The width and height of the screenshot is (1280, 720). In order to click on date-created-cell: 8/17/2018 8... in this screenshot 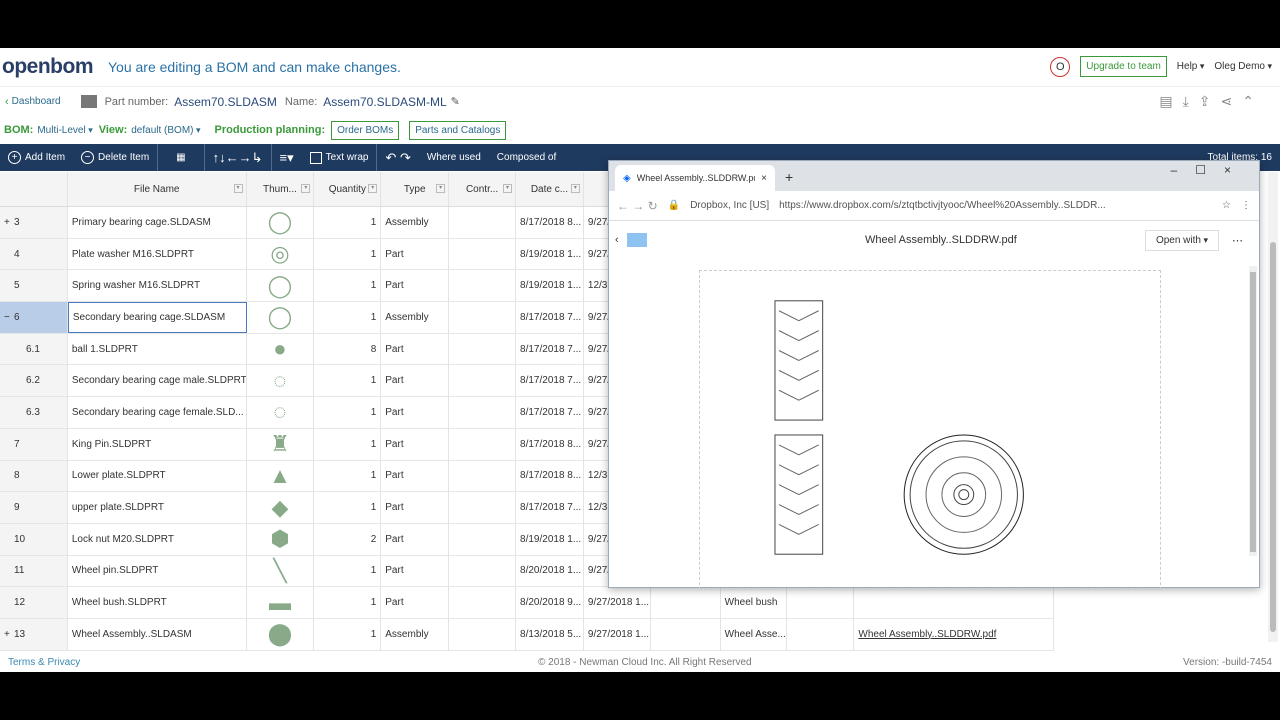, I will do `click(550, 222)`.